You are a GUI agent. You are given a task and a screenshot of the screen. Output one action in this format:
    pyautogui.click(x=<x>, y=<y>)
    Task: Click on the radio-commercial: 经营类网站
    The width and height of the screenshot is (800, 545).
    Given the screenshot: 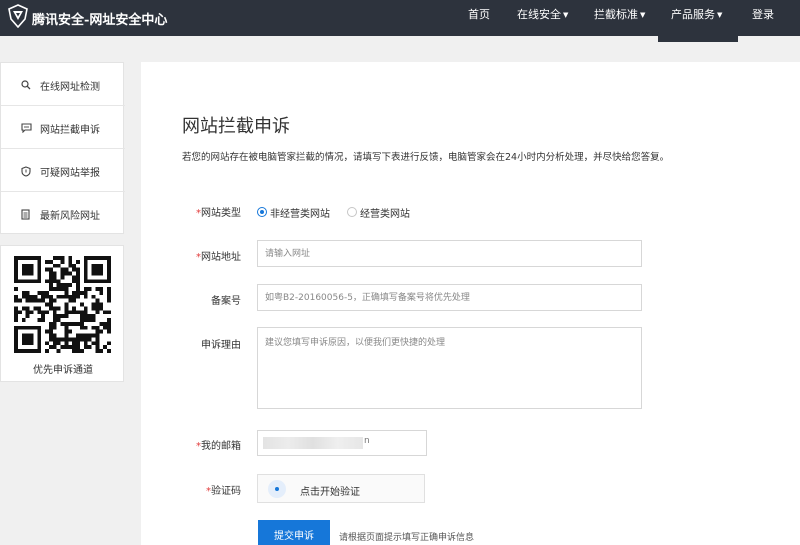 What is the action you would take?
    pyautogui.click(x=382, y=212)
    